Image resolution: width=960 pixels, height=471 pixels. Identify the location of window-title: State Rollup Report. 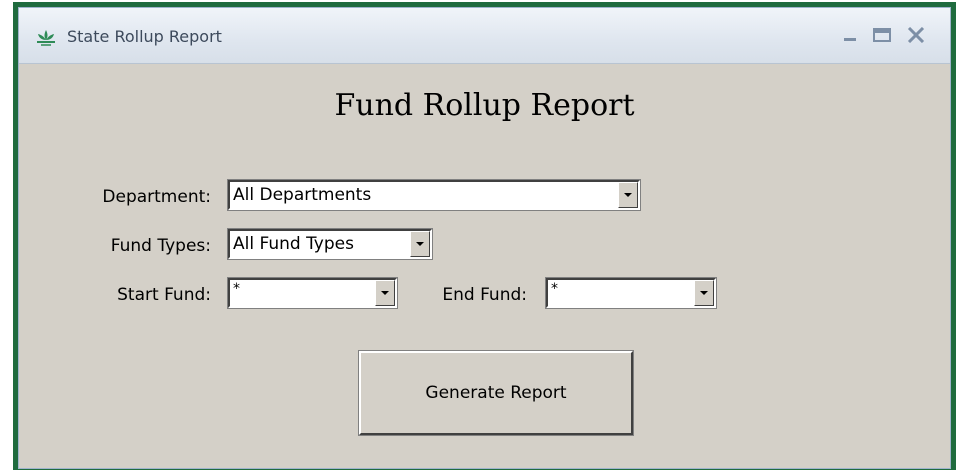
(144, 36).